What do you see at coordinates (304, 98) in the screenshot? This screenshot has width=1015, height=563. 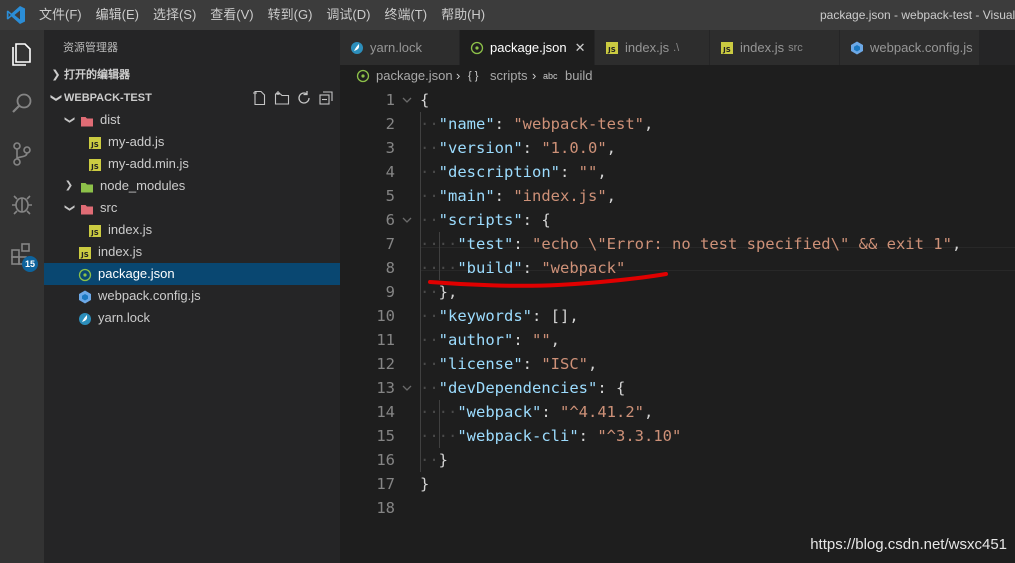 I see `refresh-icon` at bounding box center [304, 98].